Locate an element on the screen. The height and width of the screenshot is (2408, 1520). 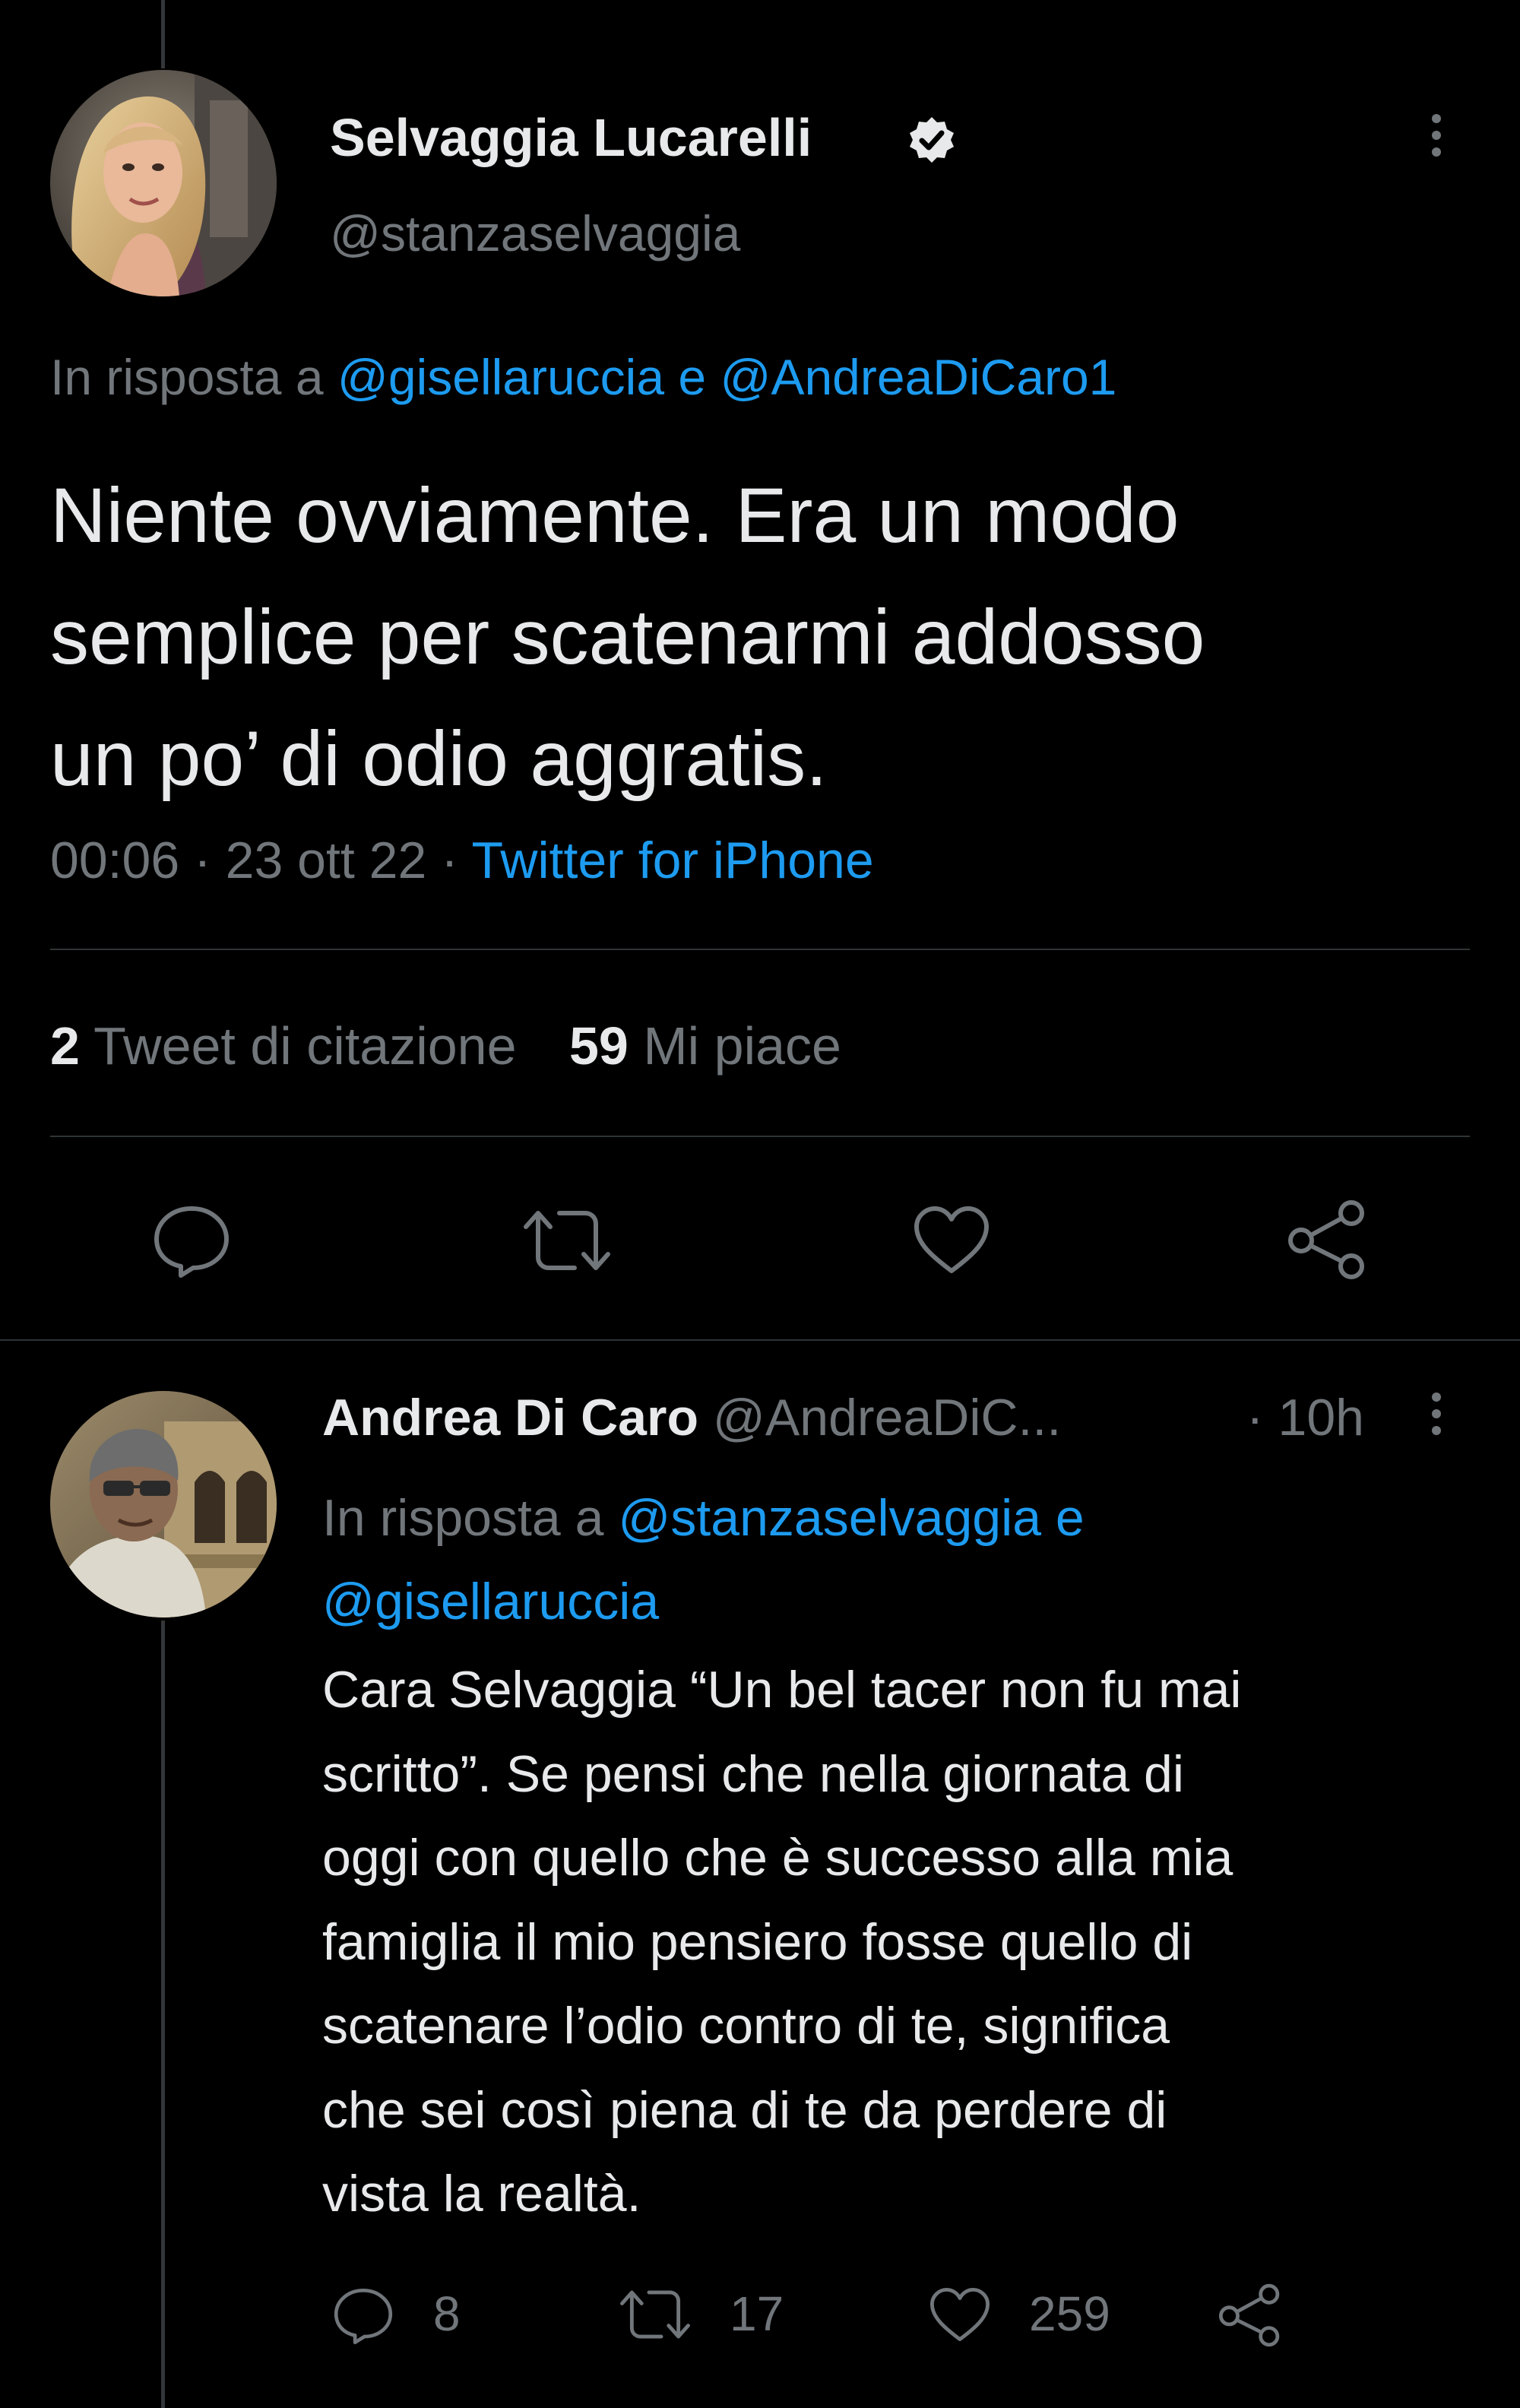
main-text-line: semplice per scatenarmi addosso is located at coordinates (628, 637).